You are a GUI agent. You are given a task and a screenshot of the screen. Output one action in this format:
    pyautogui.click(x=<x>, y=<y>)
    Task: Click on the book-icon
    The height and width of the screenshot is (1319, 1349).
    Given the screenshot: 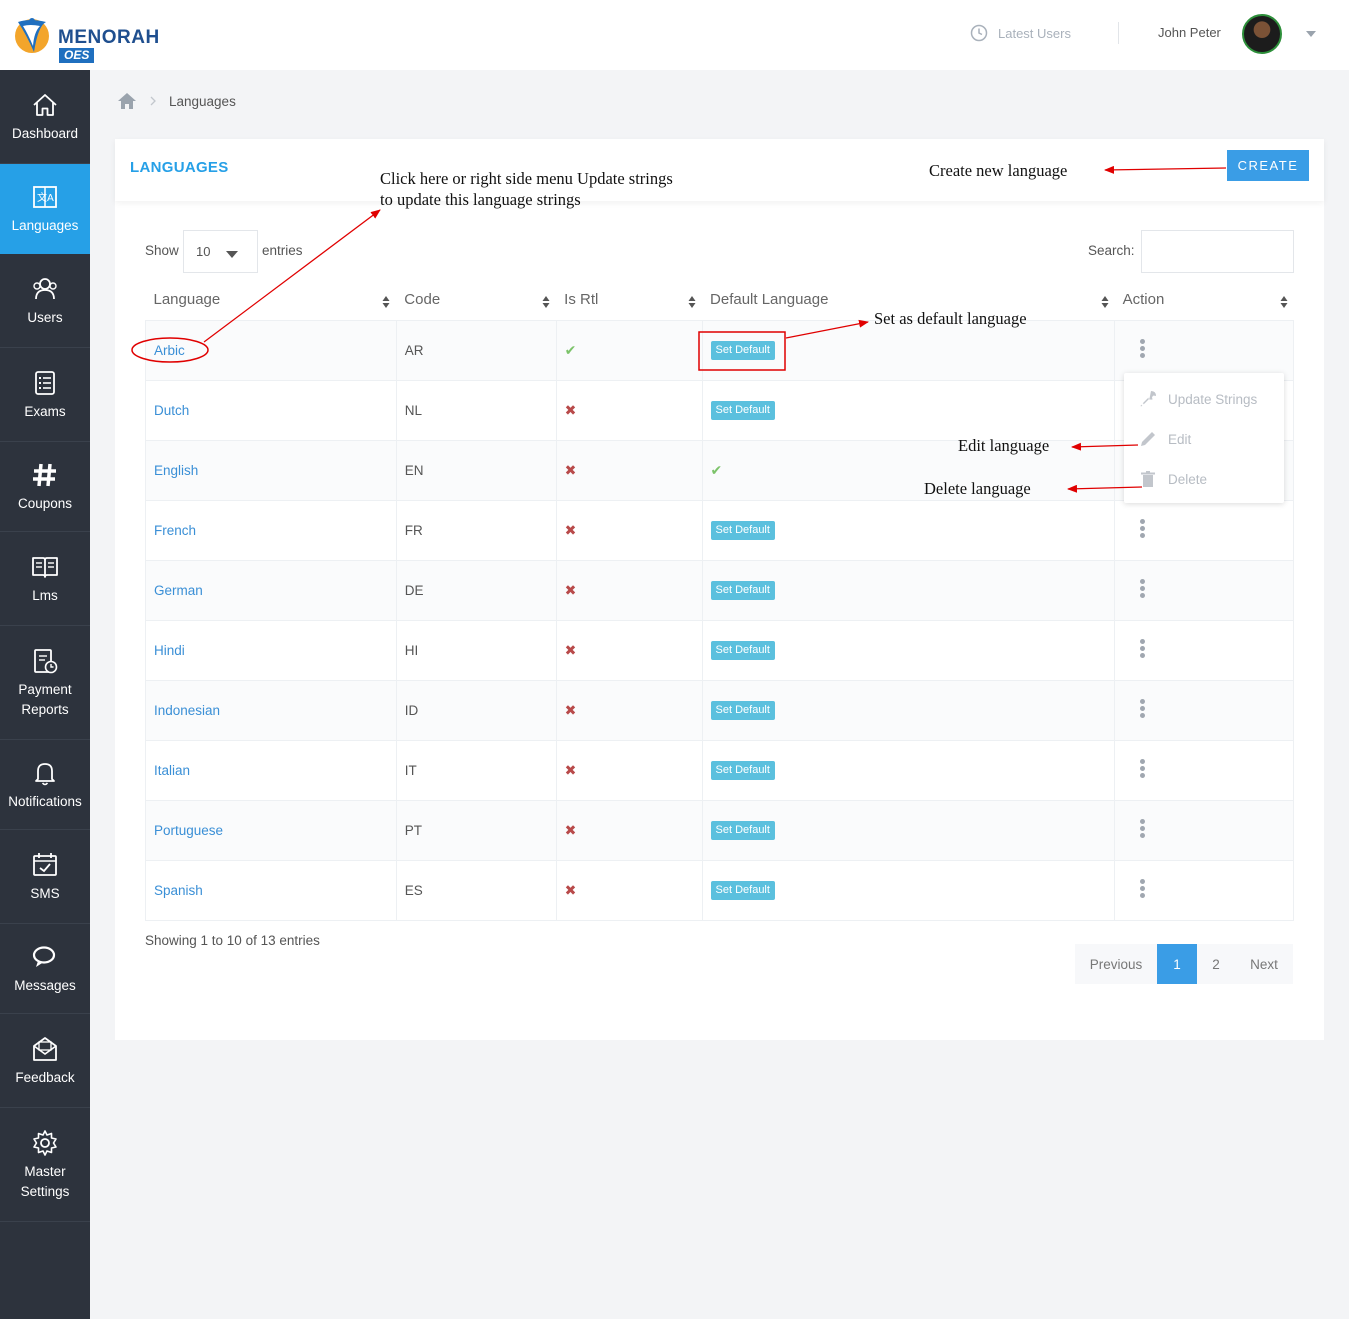 What is the action you would take?
    pyautogui.click(x=45, y=567)
    